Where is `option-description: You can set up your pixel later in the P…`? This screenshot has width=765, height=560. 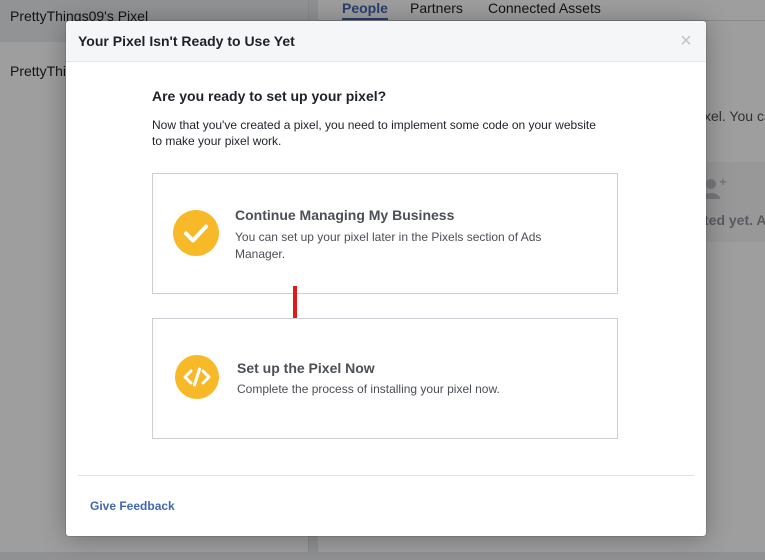 option-description: You can set up your pixel later in the P… is located at coordinates (388, 245).